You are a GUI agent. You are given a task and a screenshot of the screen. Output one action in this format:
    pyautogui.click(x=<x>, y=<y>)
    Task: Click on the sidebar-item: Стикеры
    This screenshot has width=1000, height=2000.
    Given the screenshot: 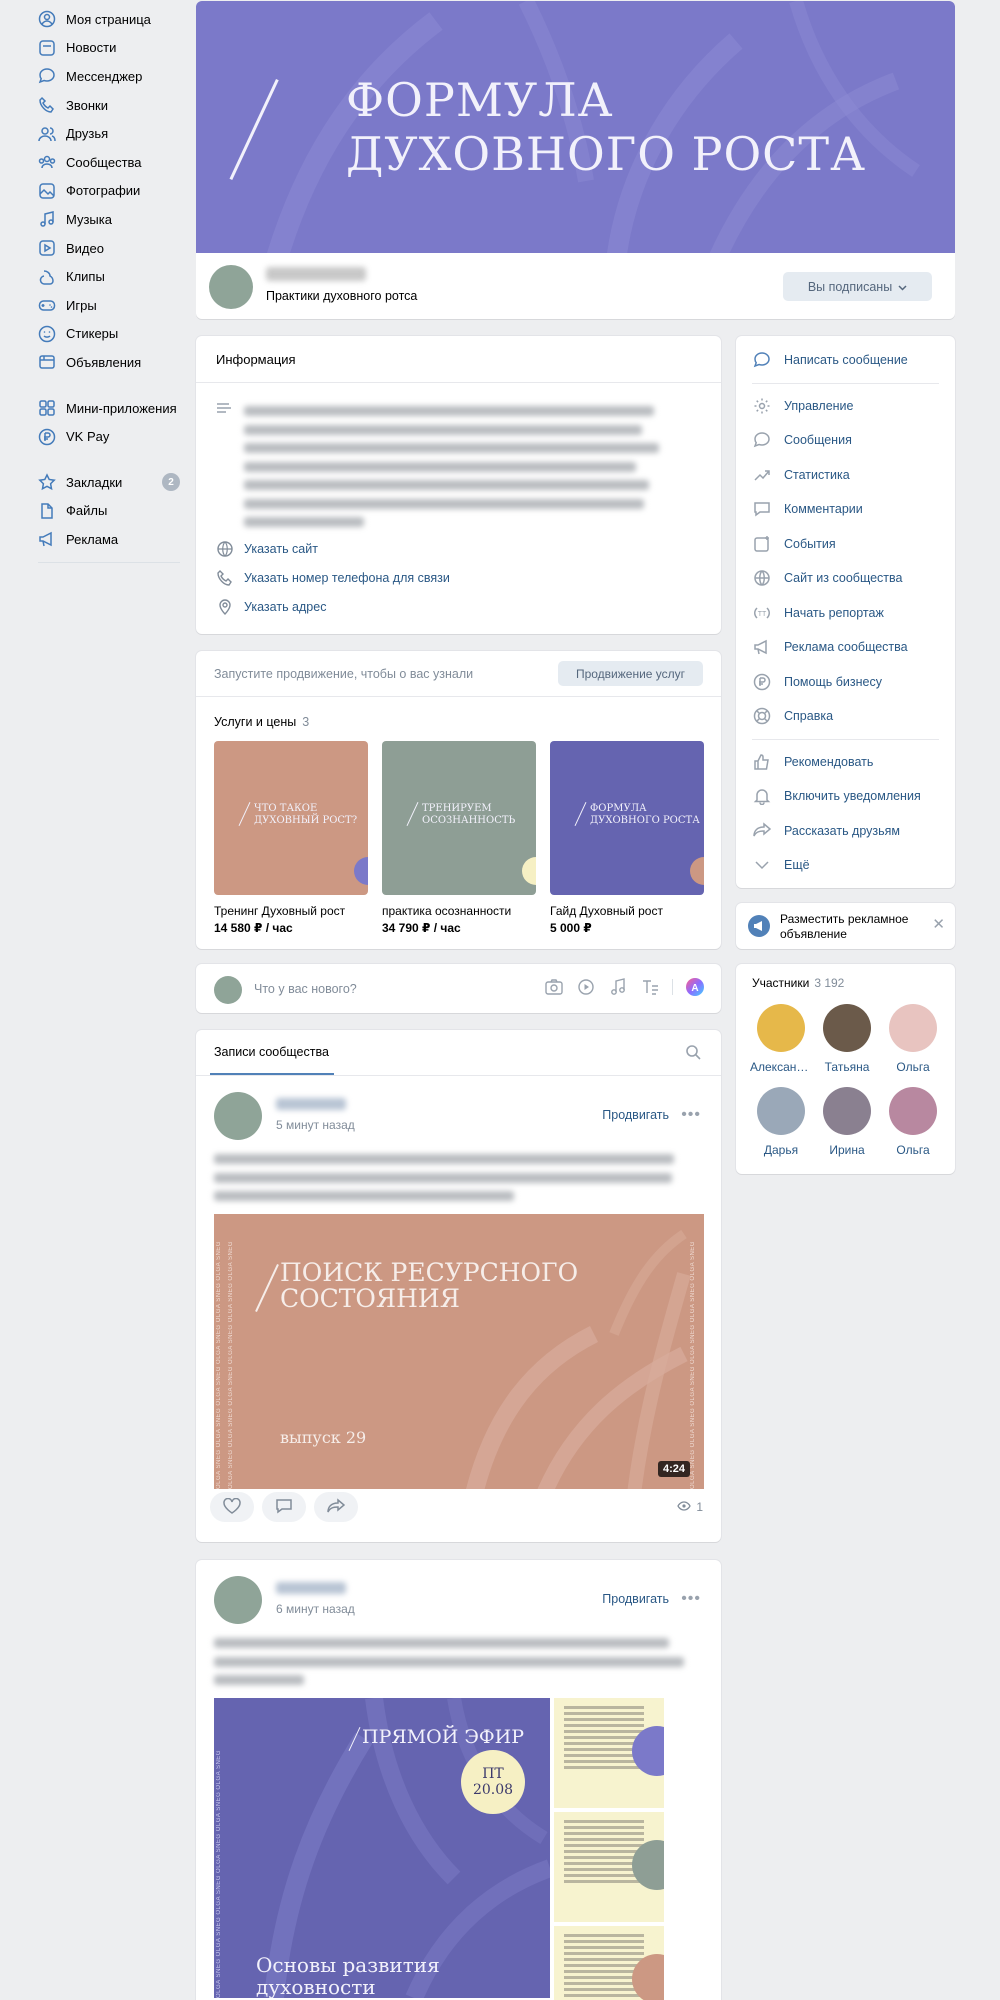 What is the action you would take?
    pyautogui.click(x=109, y=334)
    